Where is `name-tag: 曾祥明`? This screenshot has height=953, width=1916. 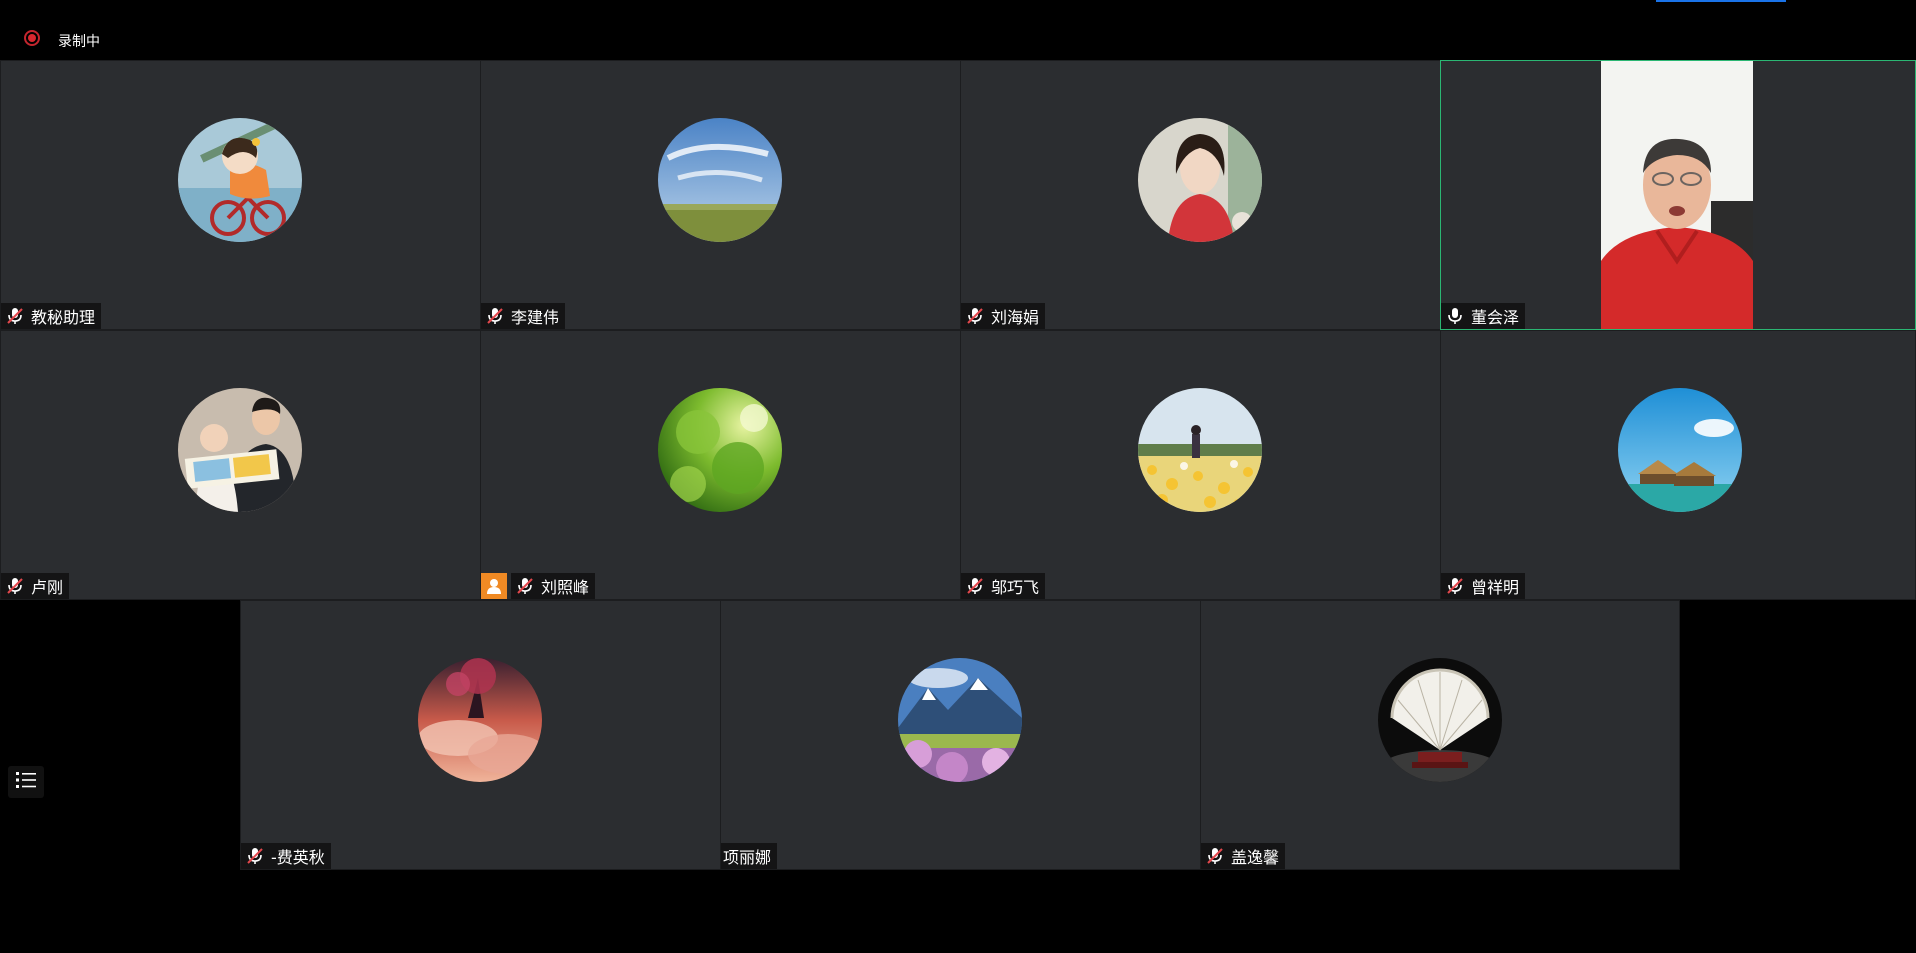 name-tag: 曾祥明 is located at coordinates (1483, 586).